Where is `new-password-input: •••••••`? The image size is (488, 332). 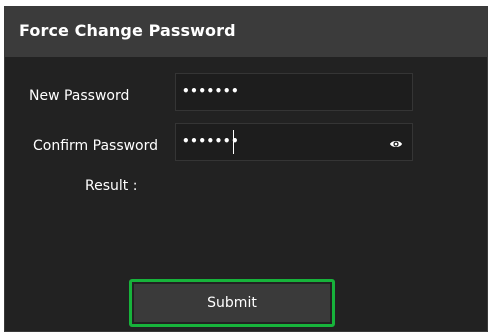
new-password-input: ••••••• is located at coordinates (294, 92).